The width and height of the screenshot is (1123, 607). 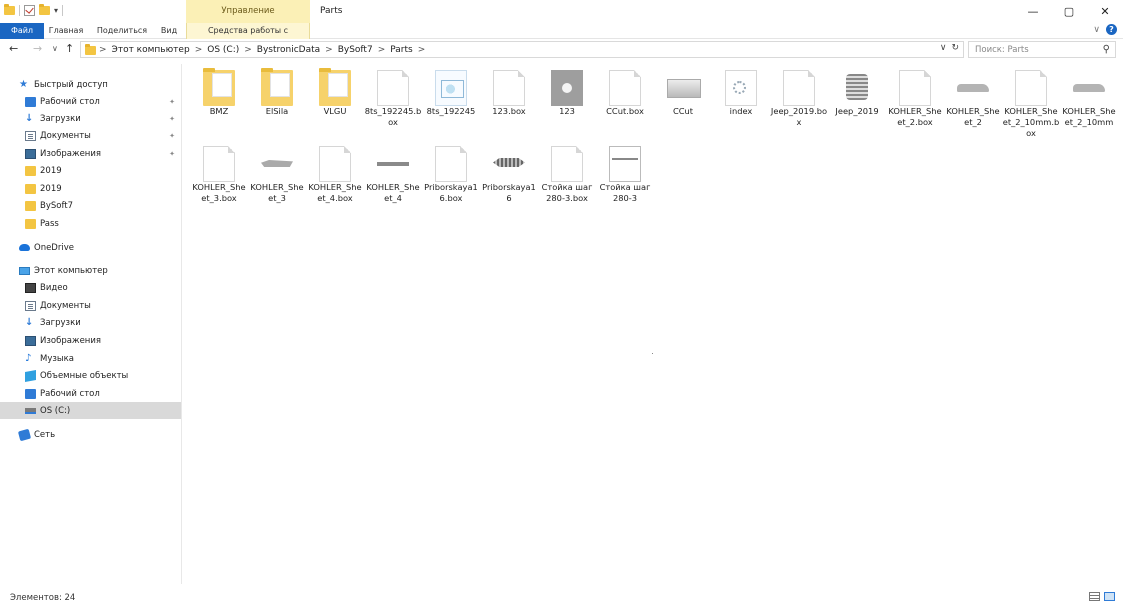 I want to click on tab-file: Файл, so click(x=22, y=31).